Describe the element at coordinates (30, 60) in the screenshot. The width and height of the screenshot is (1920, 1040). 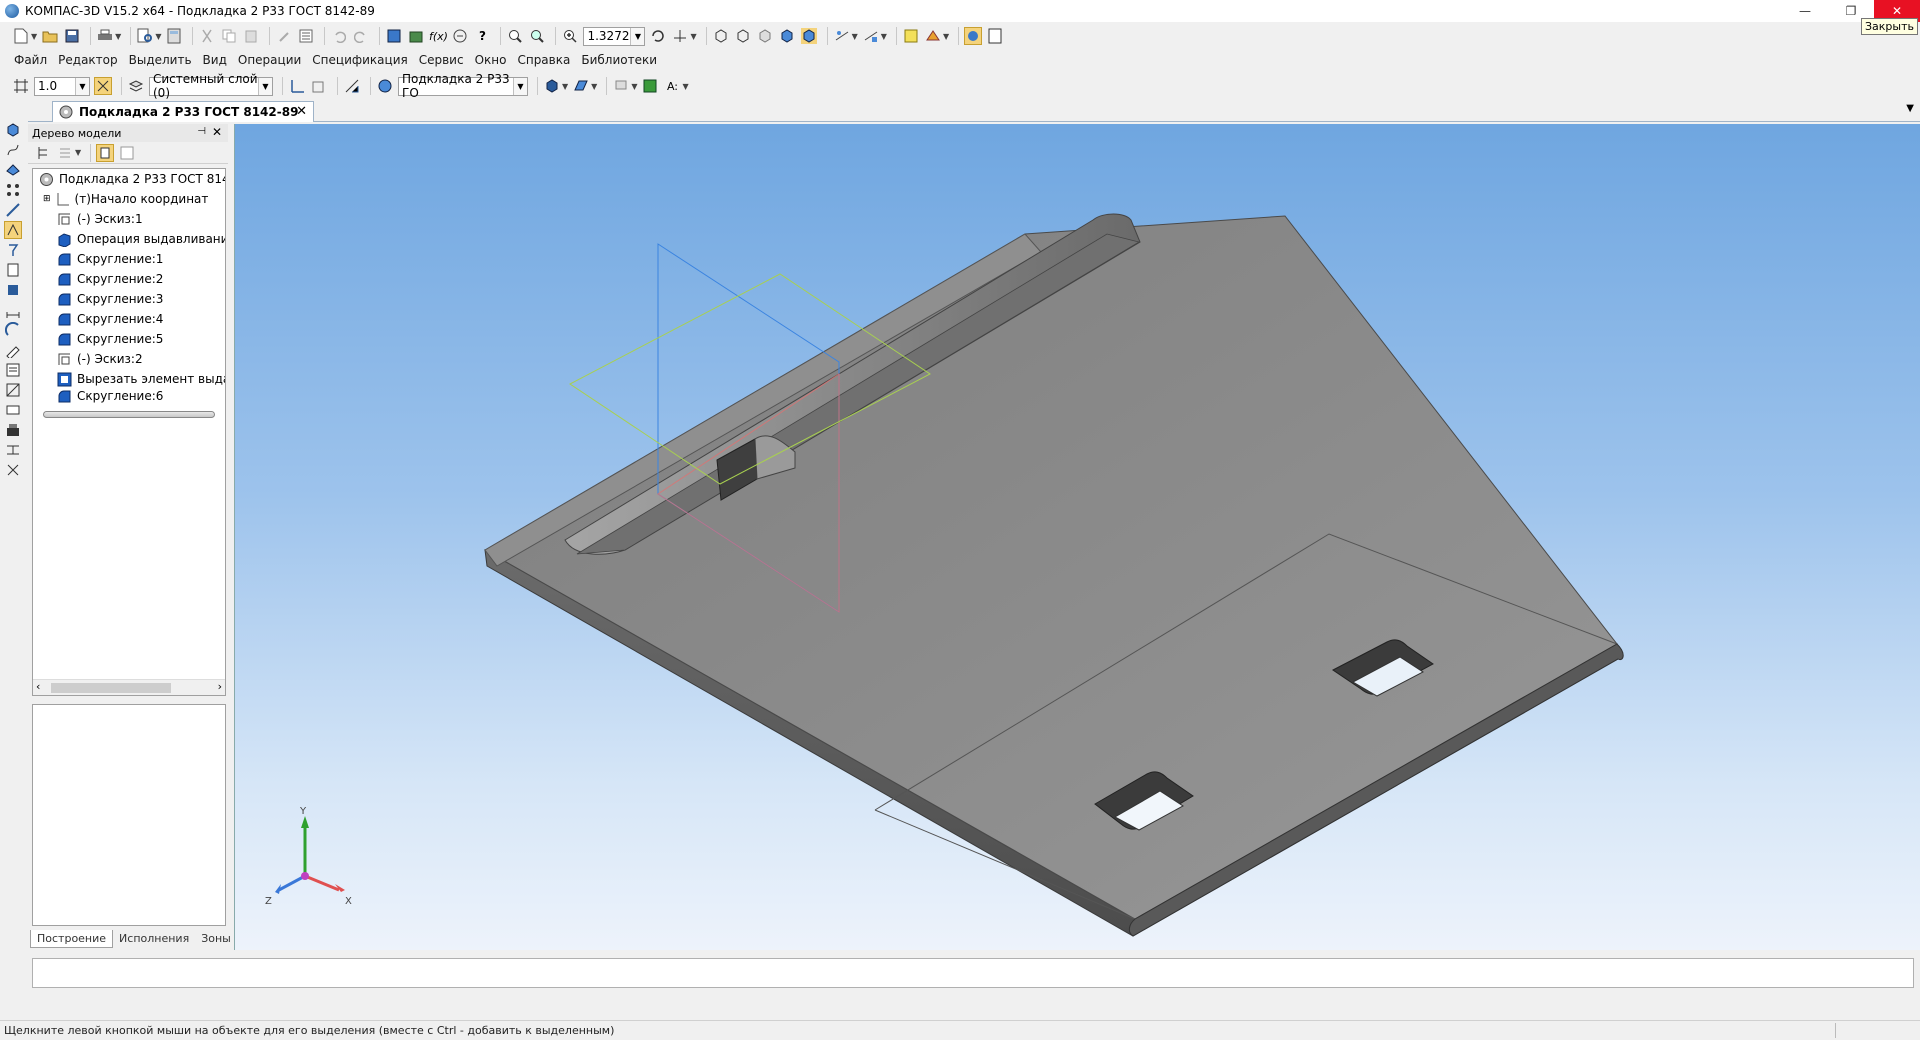
I see `menu-file: Файл` at that location.